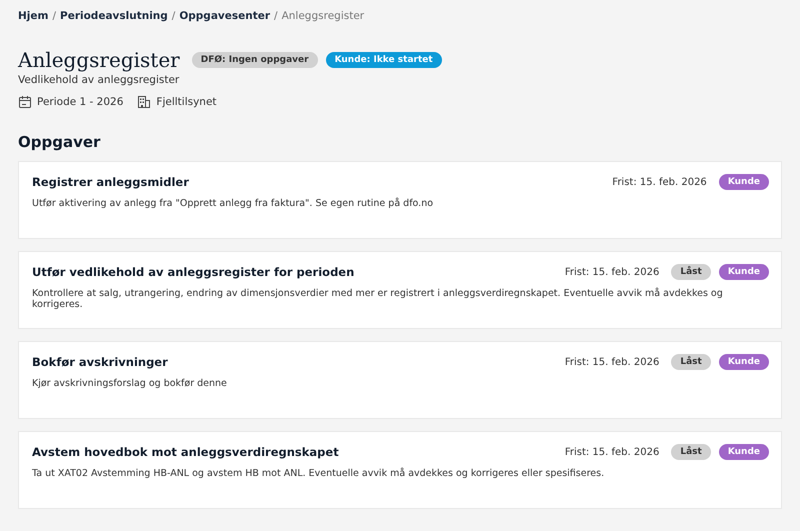  What do you see at coordinates (100, 362) in the screenshot?
I see `task-title: Bokfør avskrivninger` at bounding box center [100, 362].